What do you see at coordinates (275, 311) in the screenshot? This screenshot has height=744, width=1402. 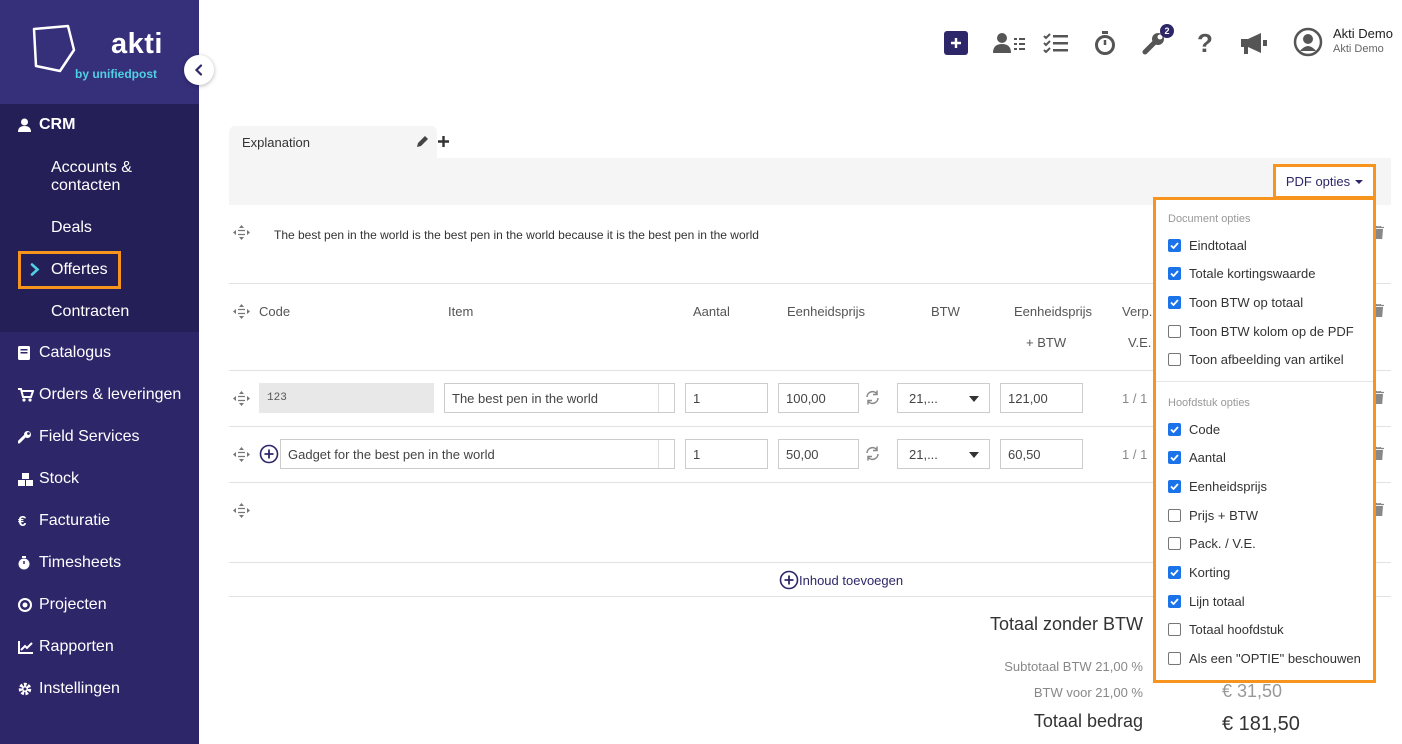 I see `column-header-code: Code` at bounding box center [275, 311].